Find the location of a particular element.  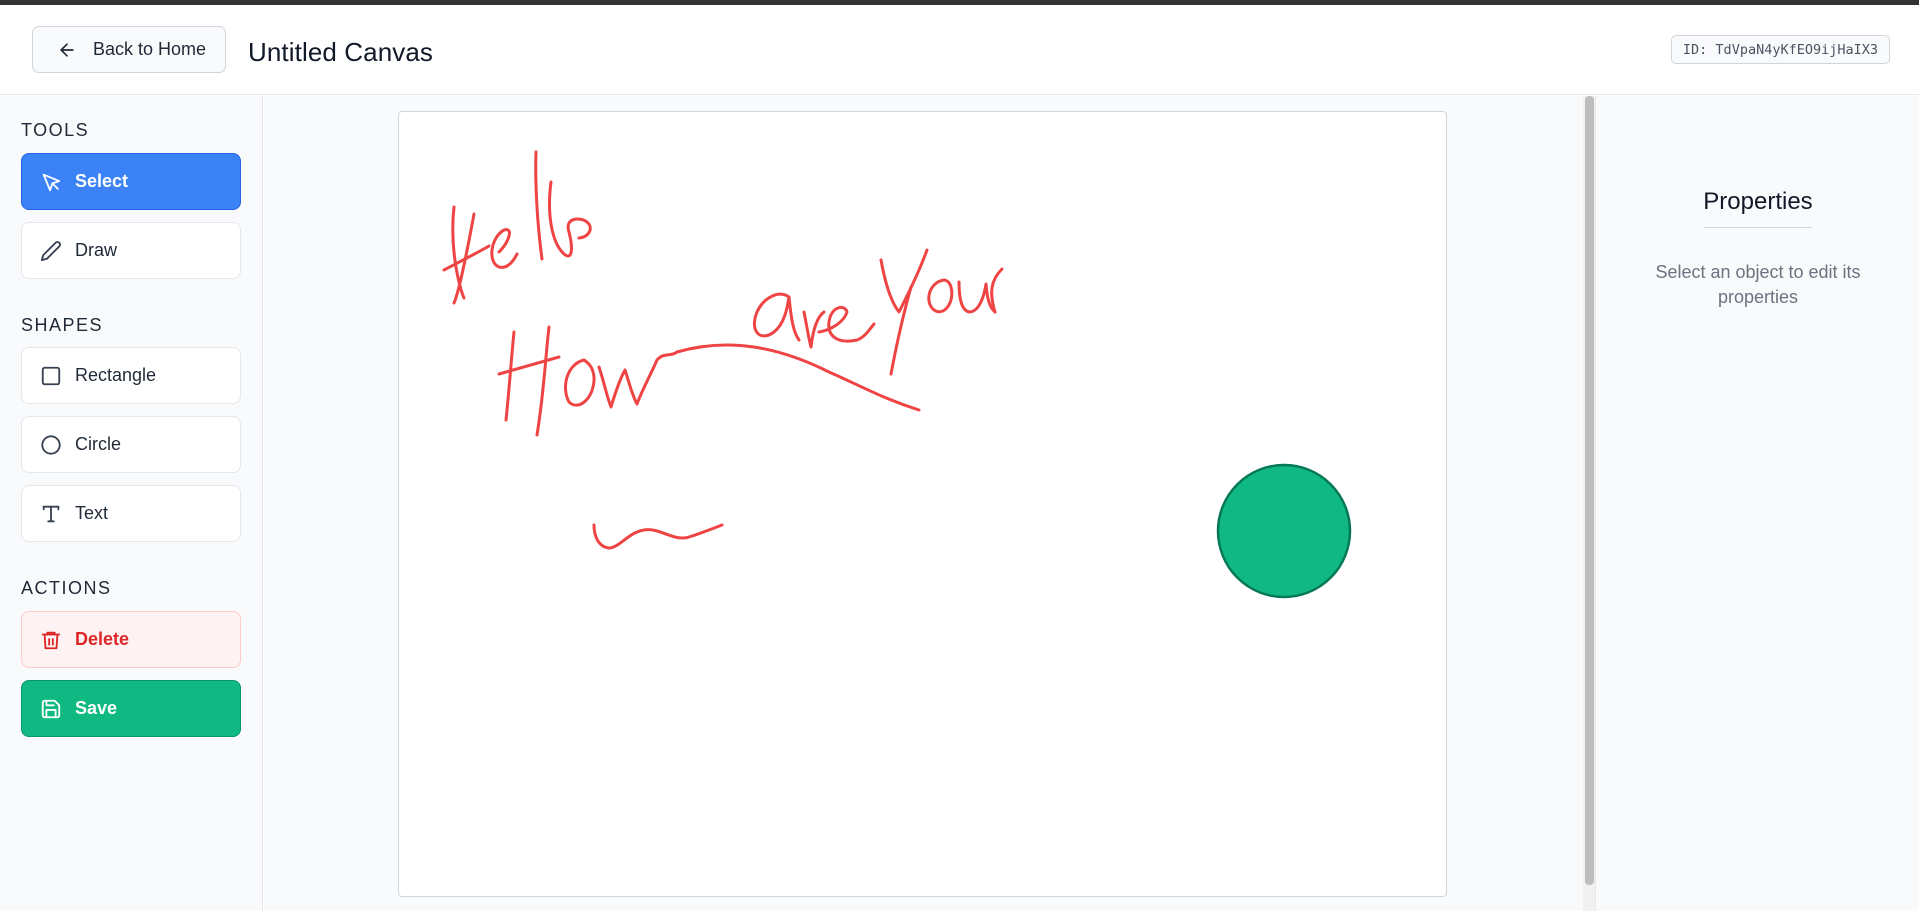

circle-tool-label: Circle is located at coordinates (98, 444).